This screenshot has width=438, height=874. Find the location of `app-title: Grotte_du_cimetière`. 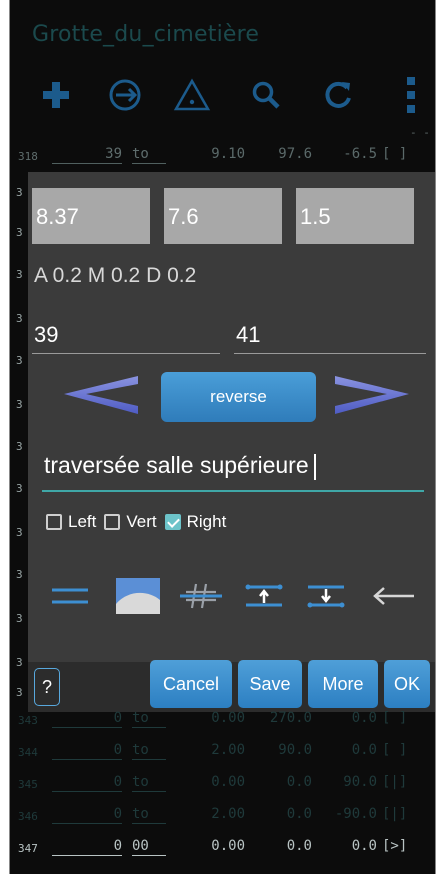

app-title: Grotte_du_cimetière is located at coordinates (146, 34).